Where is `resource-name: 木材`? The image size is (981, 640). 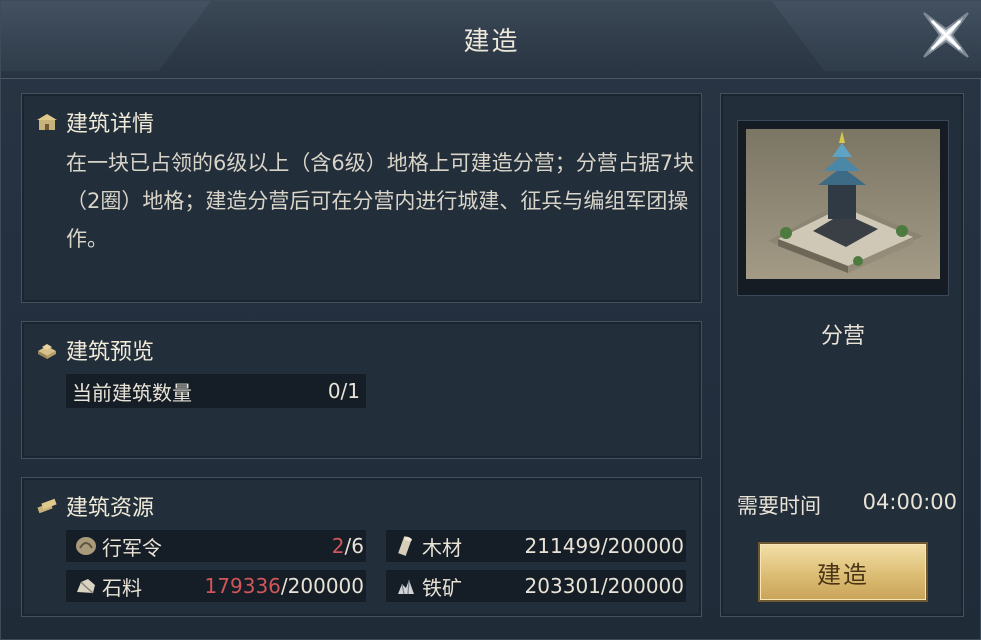
resource-name: 木材 is located at coordinates (442, 547).